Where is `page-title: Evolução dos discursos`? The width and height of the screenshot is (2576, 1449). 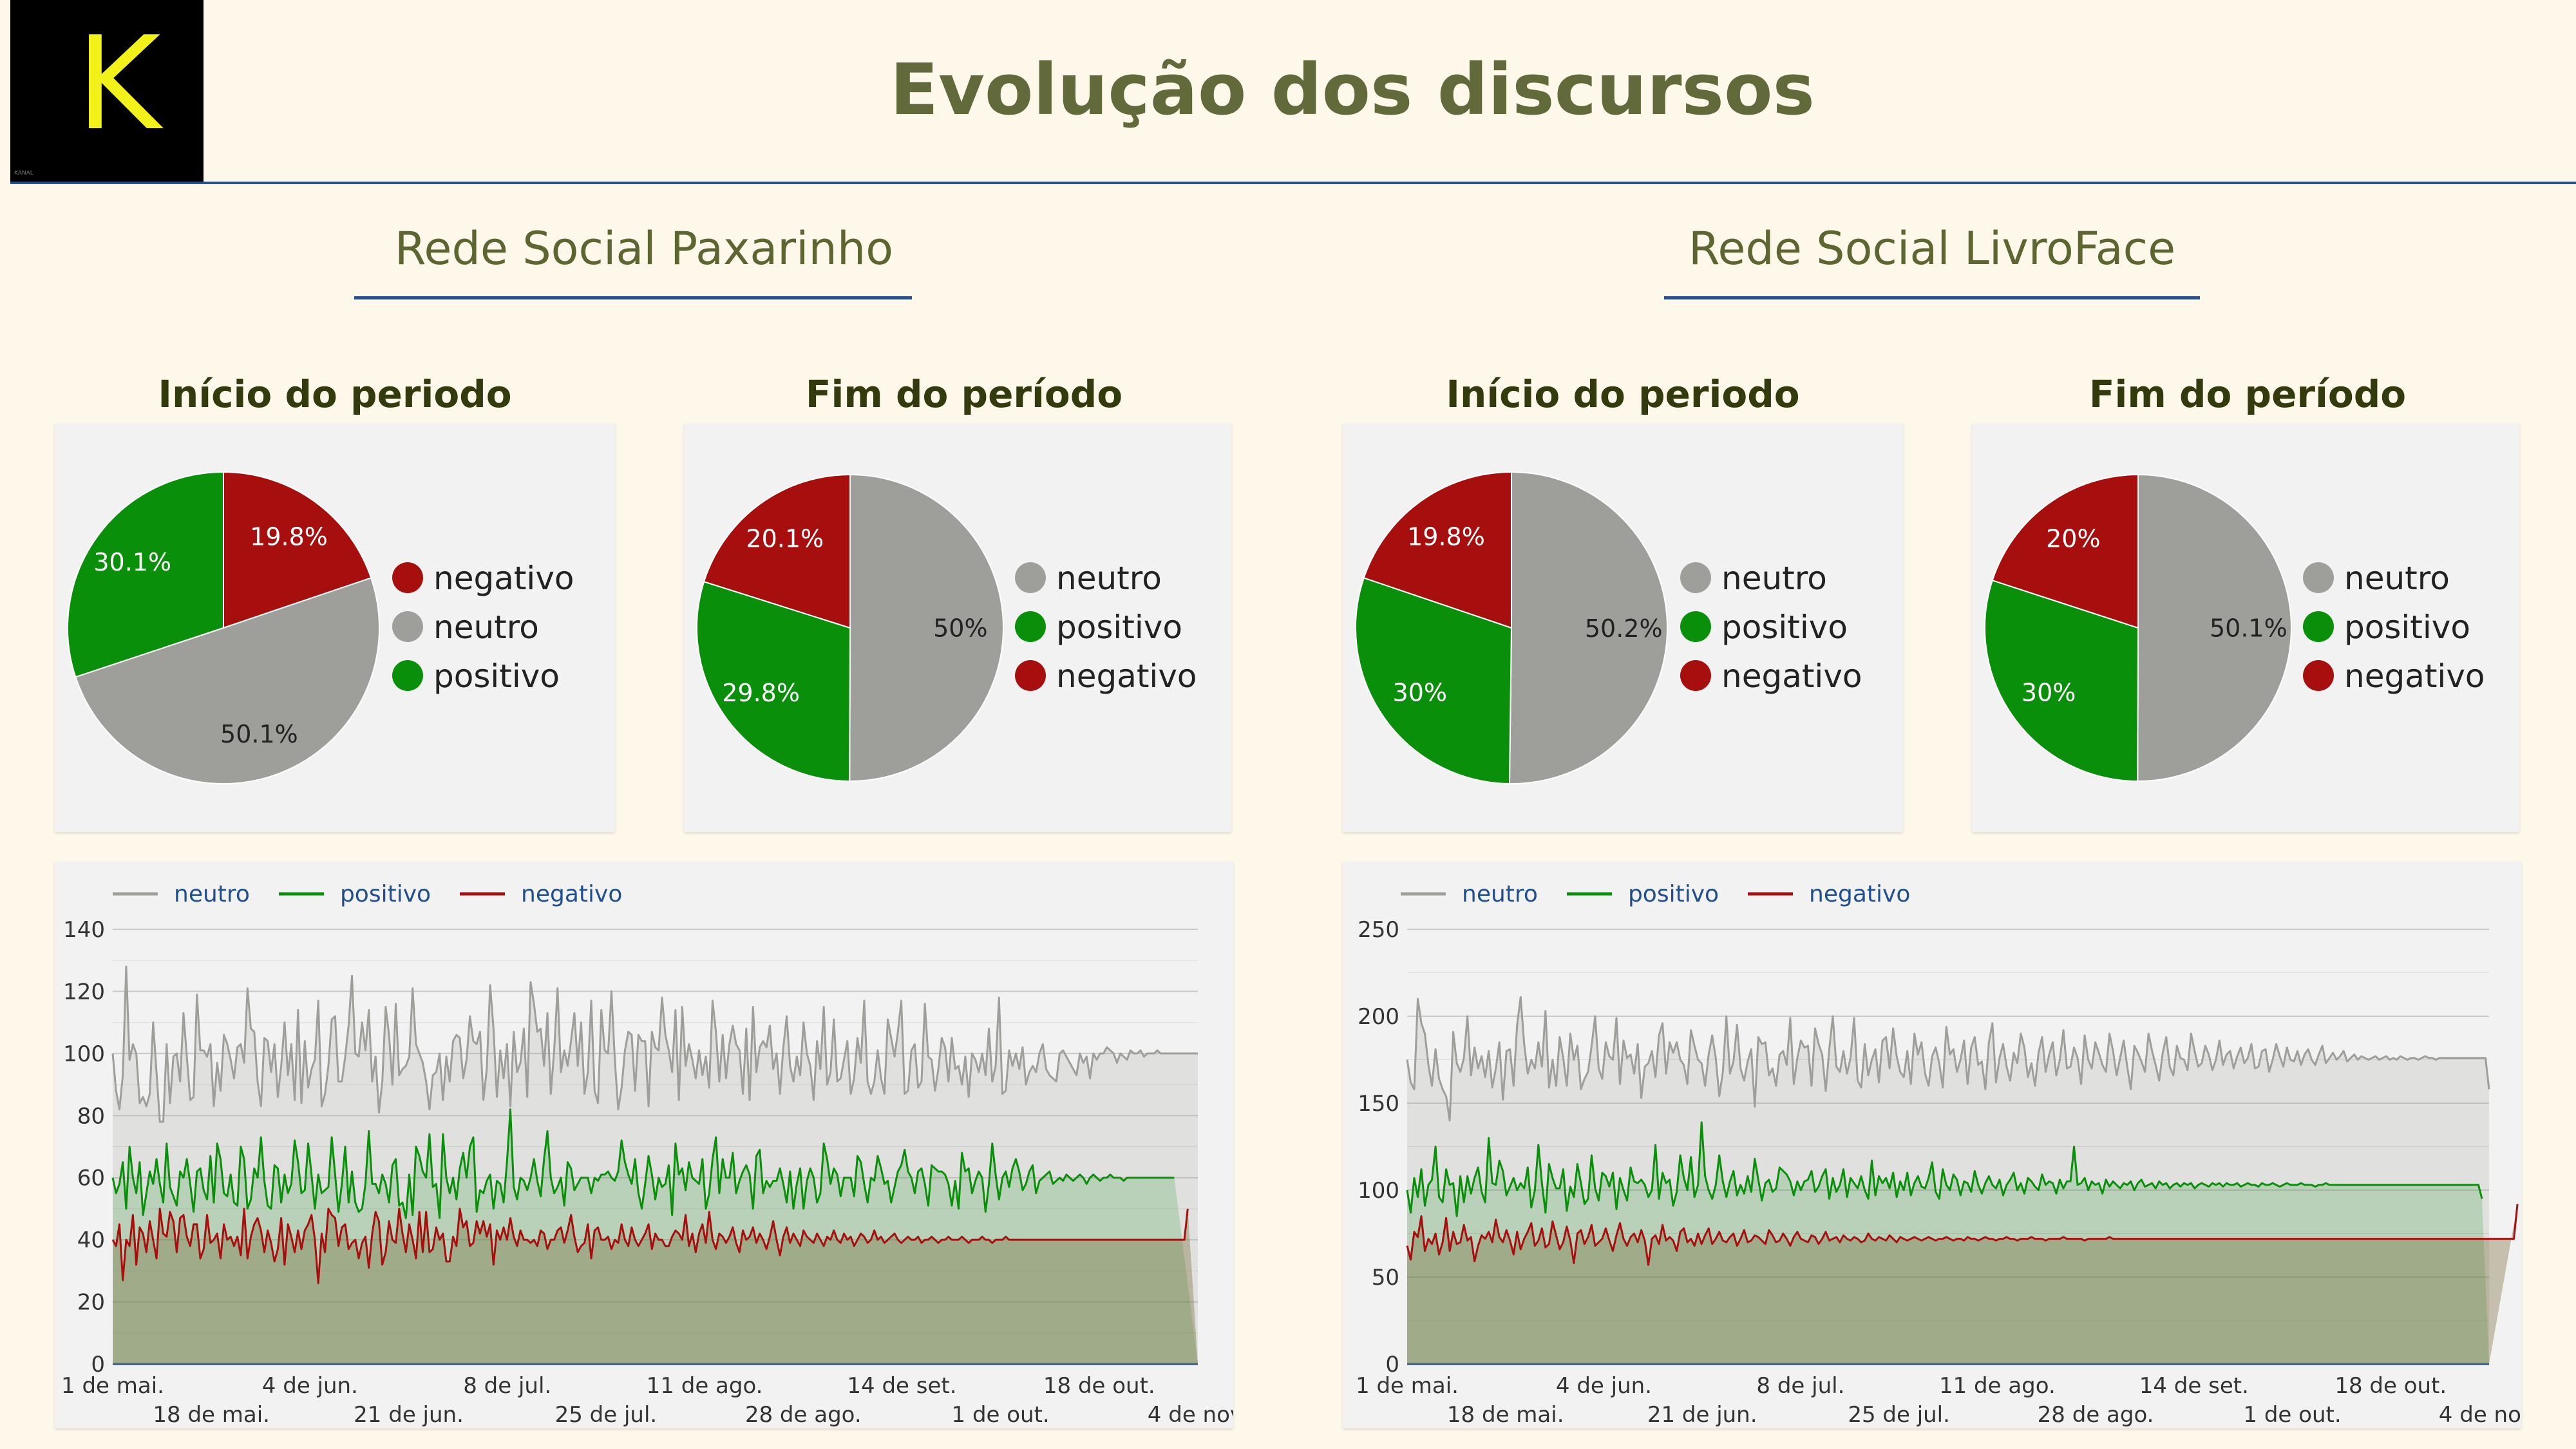 page-title: Evolução dos discursos is located at coordinates (1352, 89).